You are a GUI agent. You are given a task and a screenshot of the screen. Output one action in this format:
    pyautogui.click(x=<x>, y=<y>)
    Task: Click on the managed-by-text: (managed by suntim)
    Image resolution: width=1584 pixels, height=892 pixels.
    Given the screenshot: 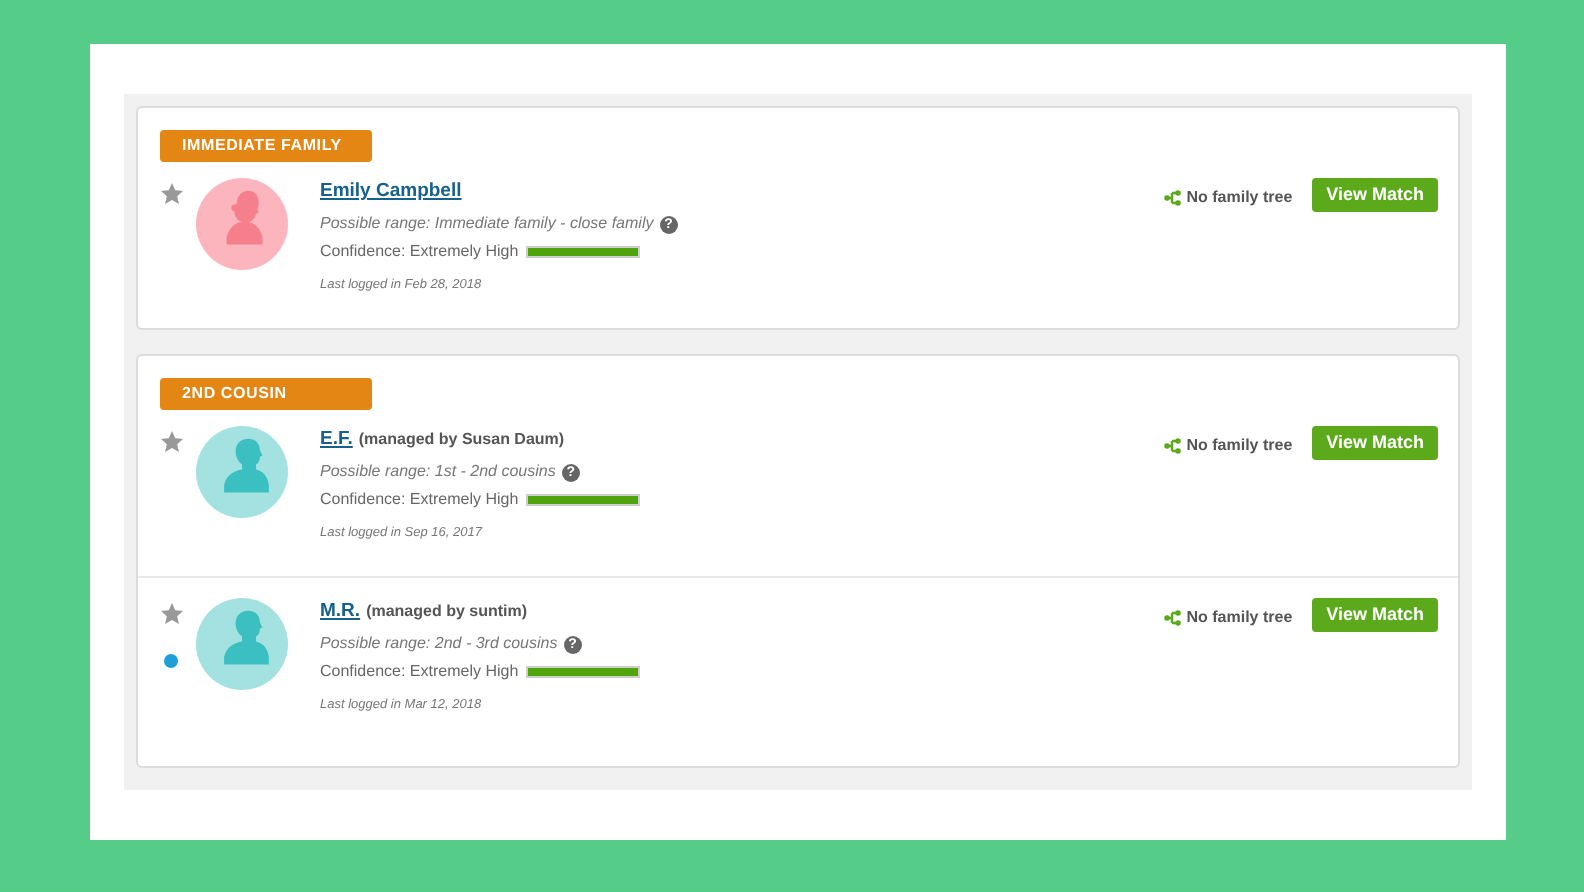 What is the action you would take?
    pyautogui.click(x=447, y=612)
    